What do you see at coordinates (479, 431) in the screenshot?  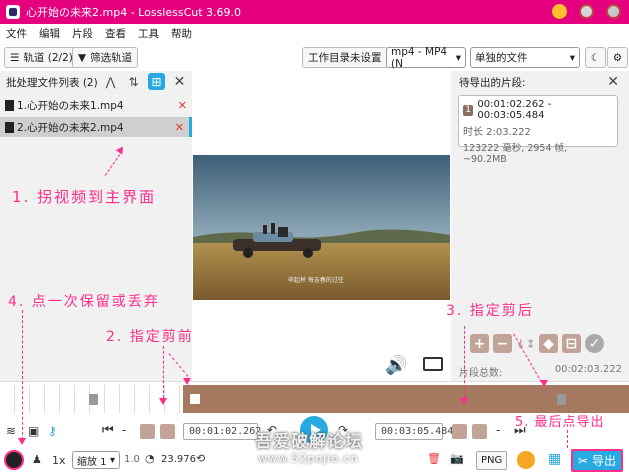 I see `jump-segment-end-icon` at bounding box center [479, 431].